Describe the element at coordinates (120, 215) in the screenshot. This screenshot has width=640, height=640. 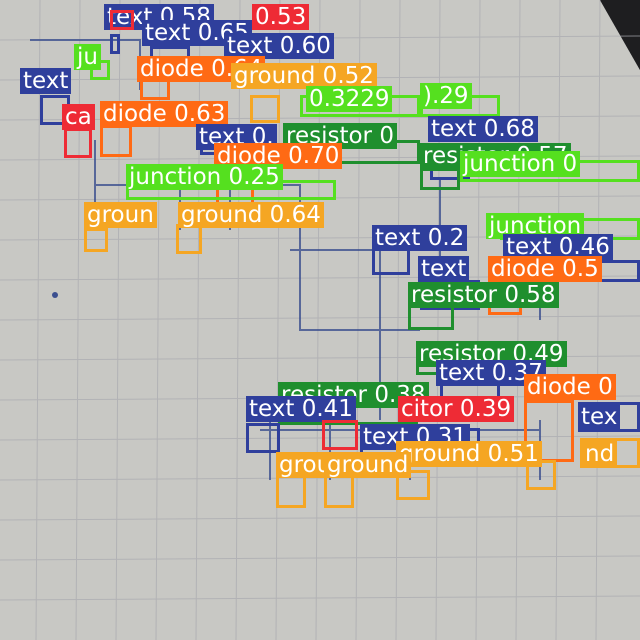
I see `ground-label: groun` at that location.